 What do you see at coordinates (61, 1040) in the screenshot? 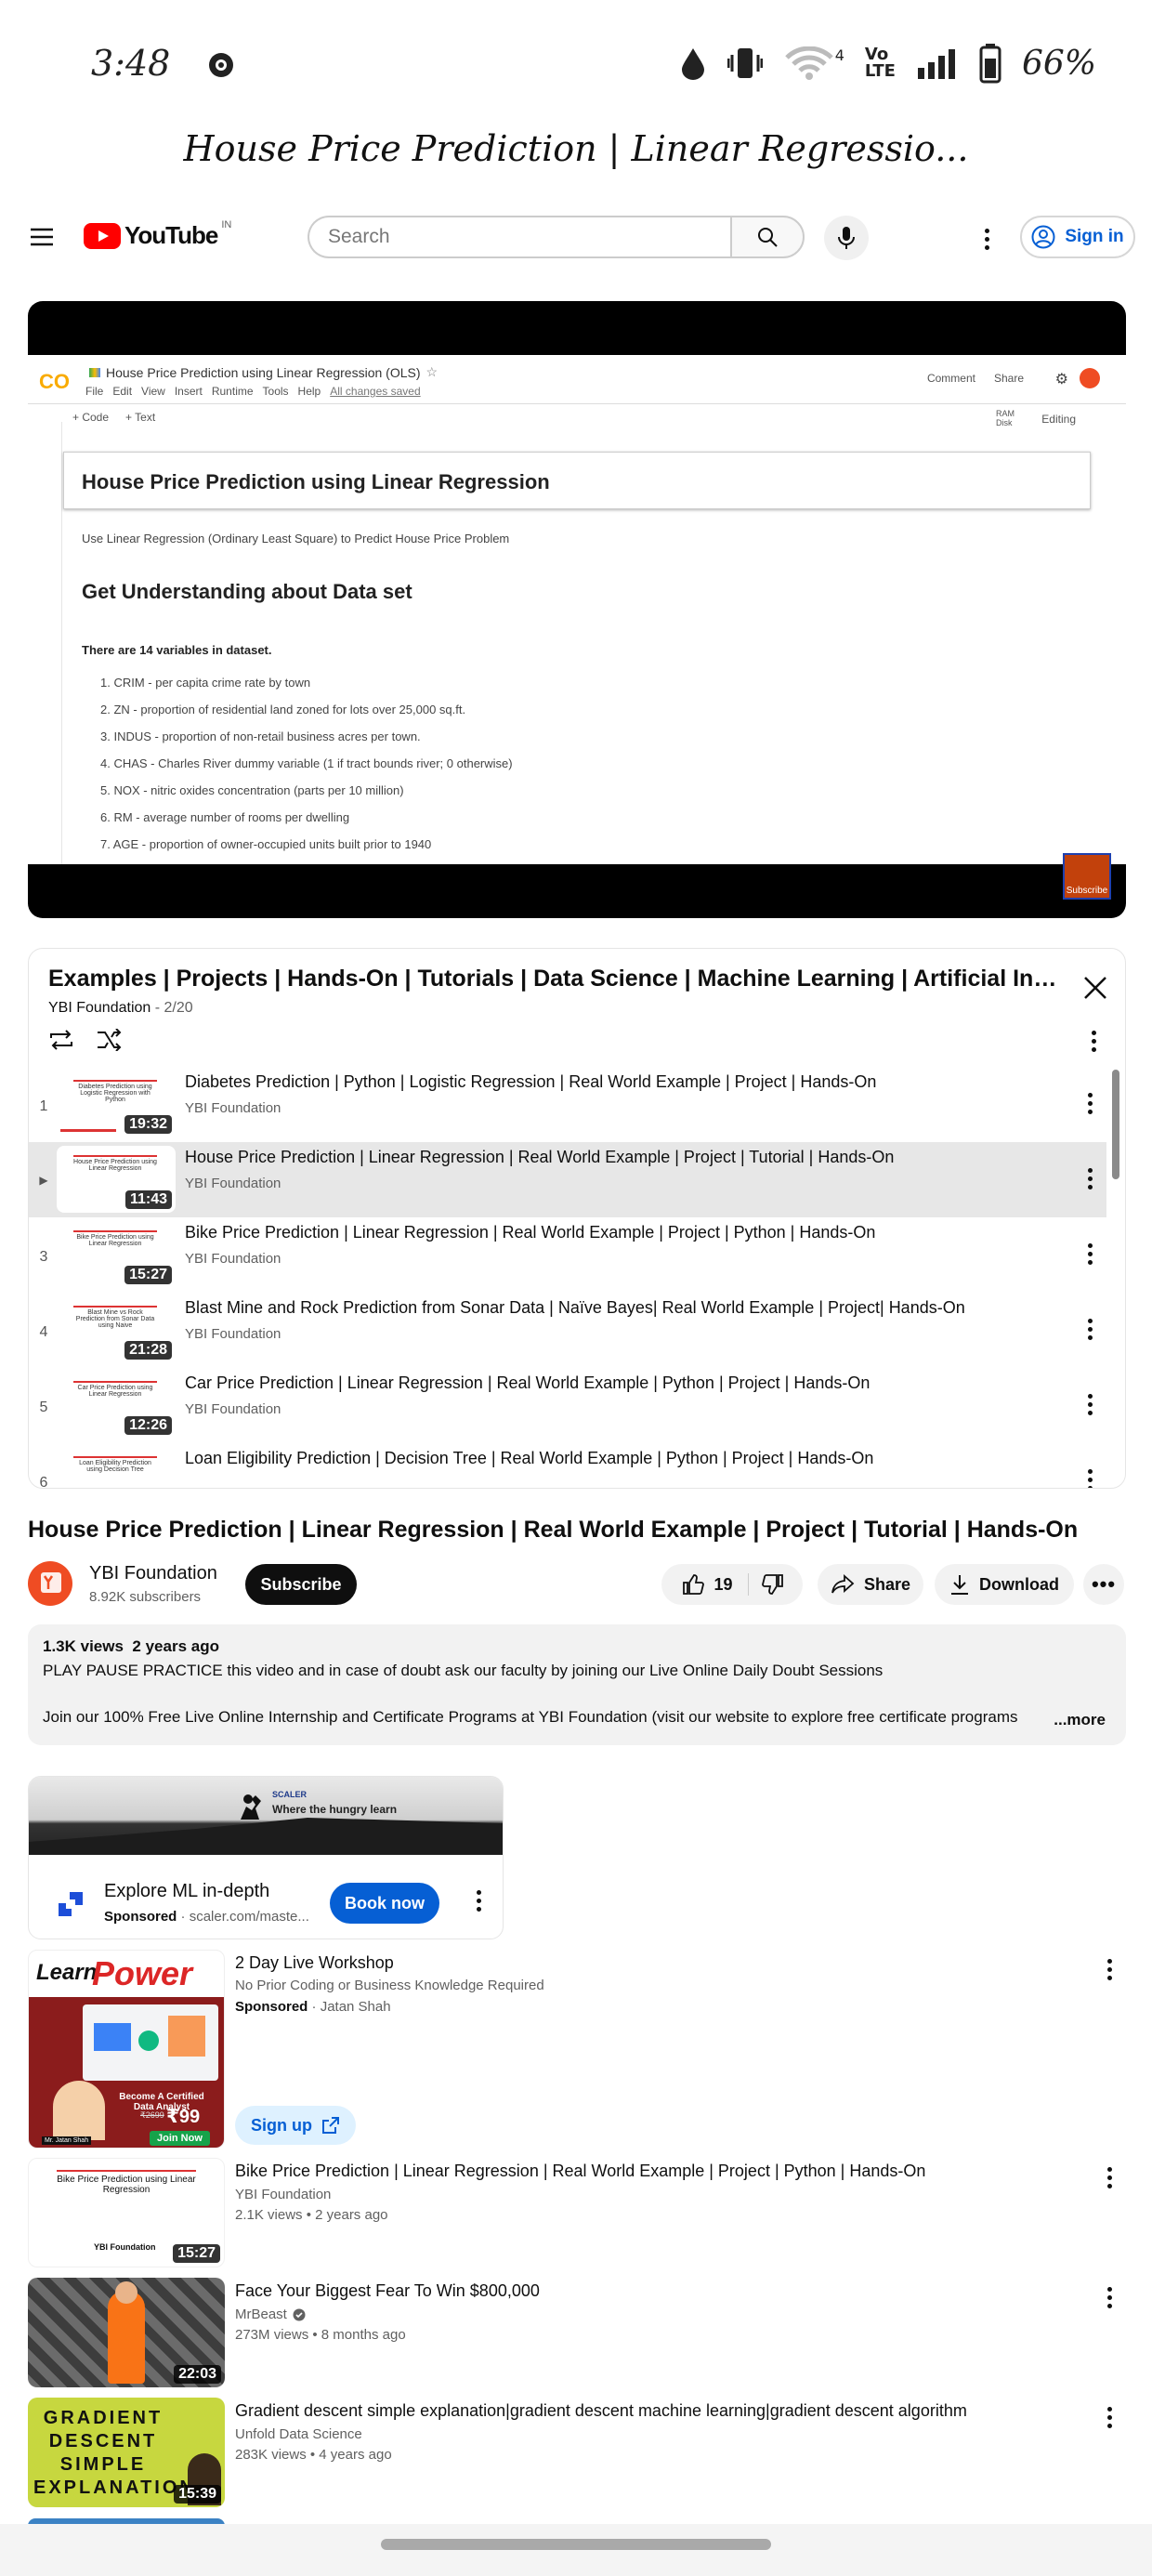
I see `loop-icon` at bounding box center [61, 1040].